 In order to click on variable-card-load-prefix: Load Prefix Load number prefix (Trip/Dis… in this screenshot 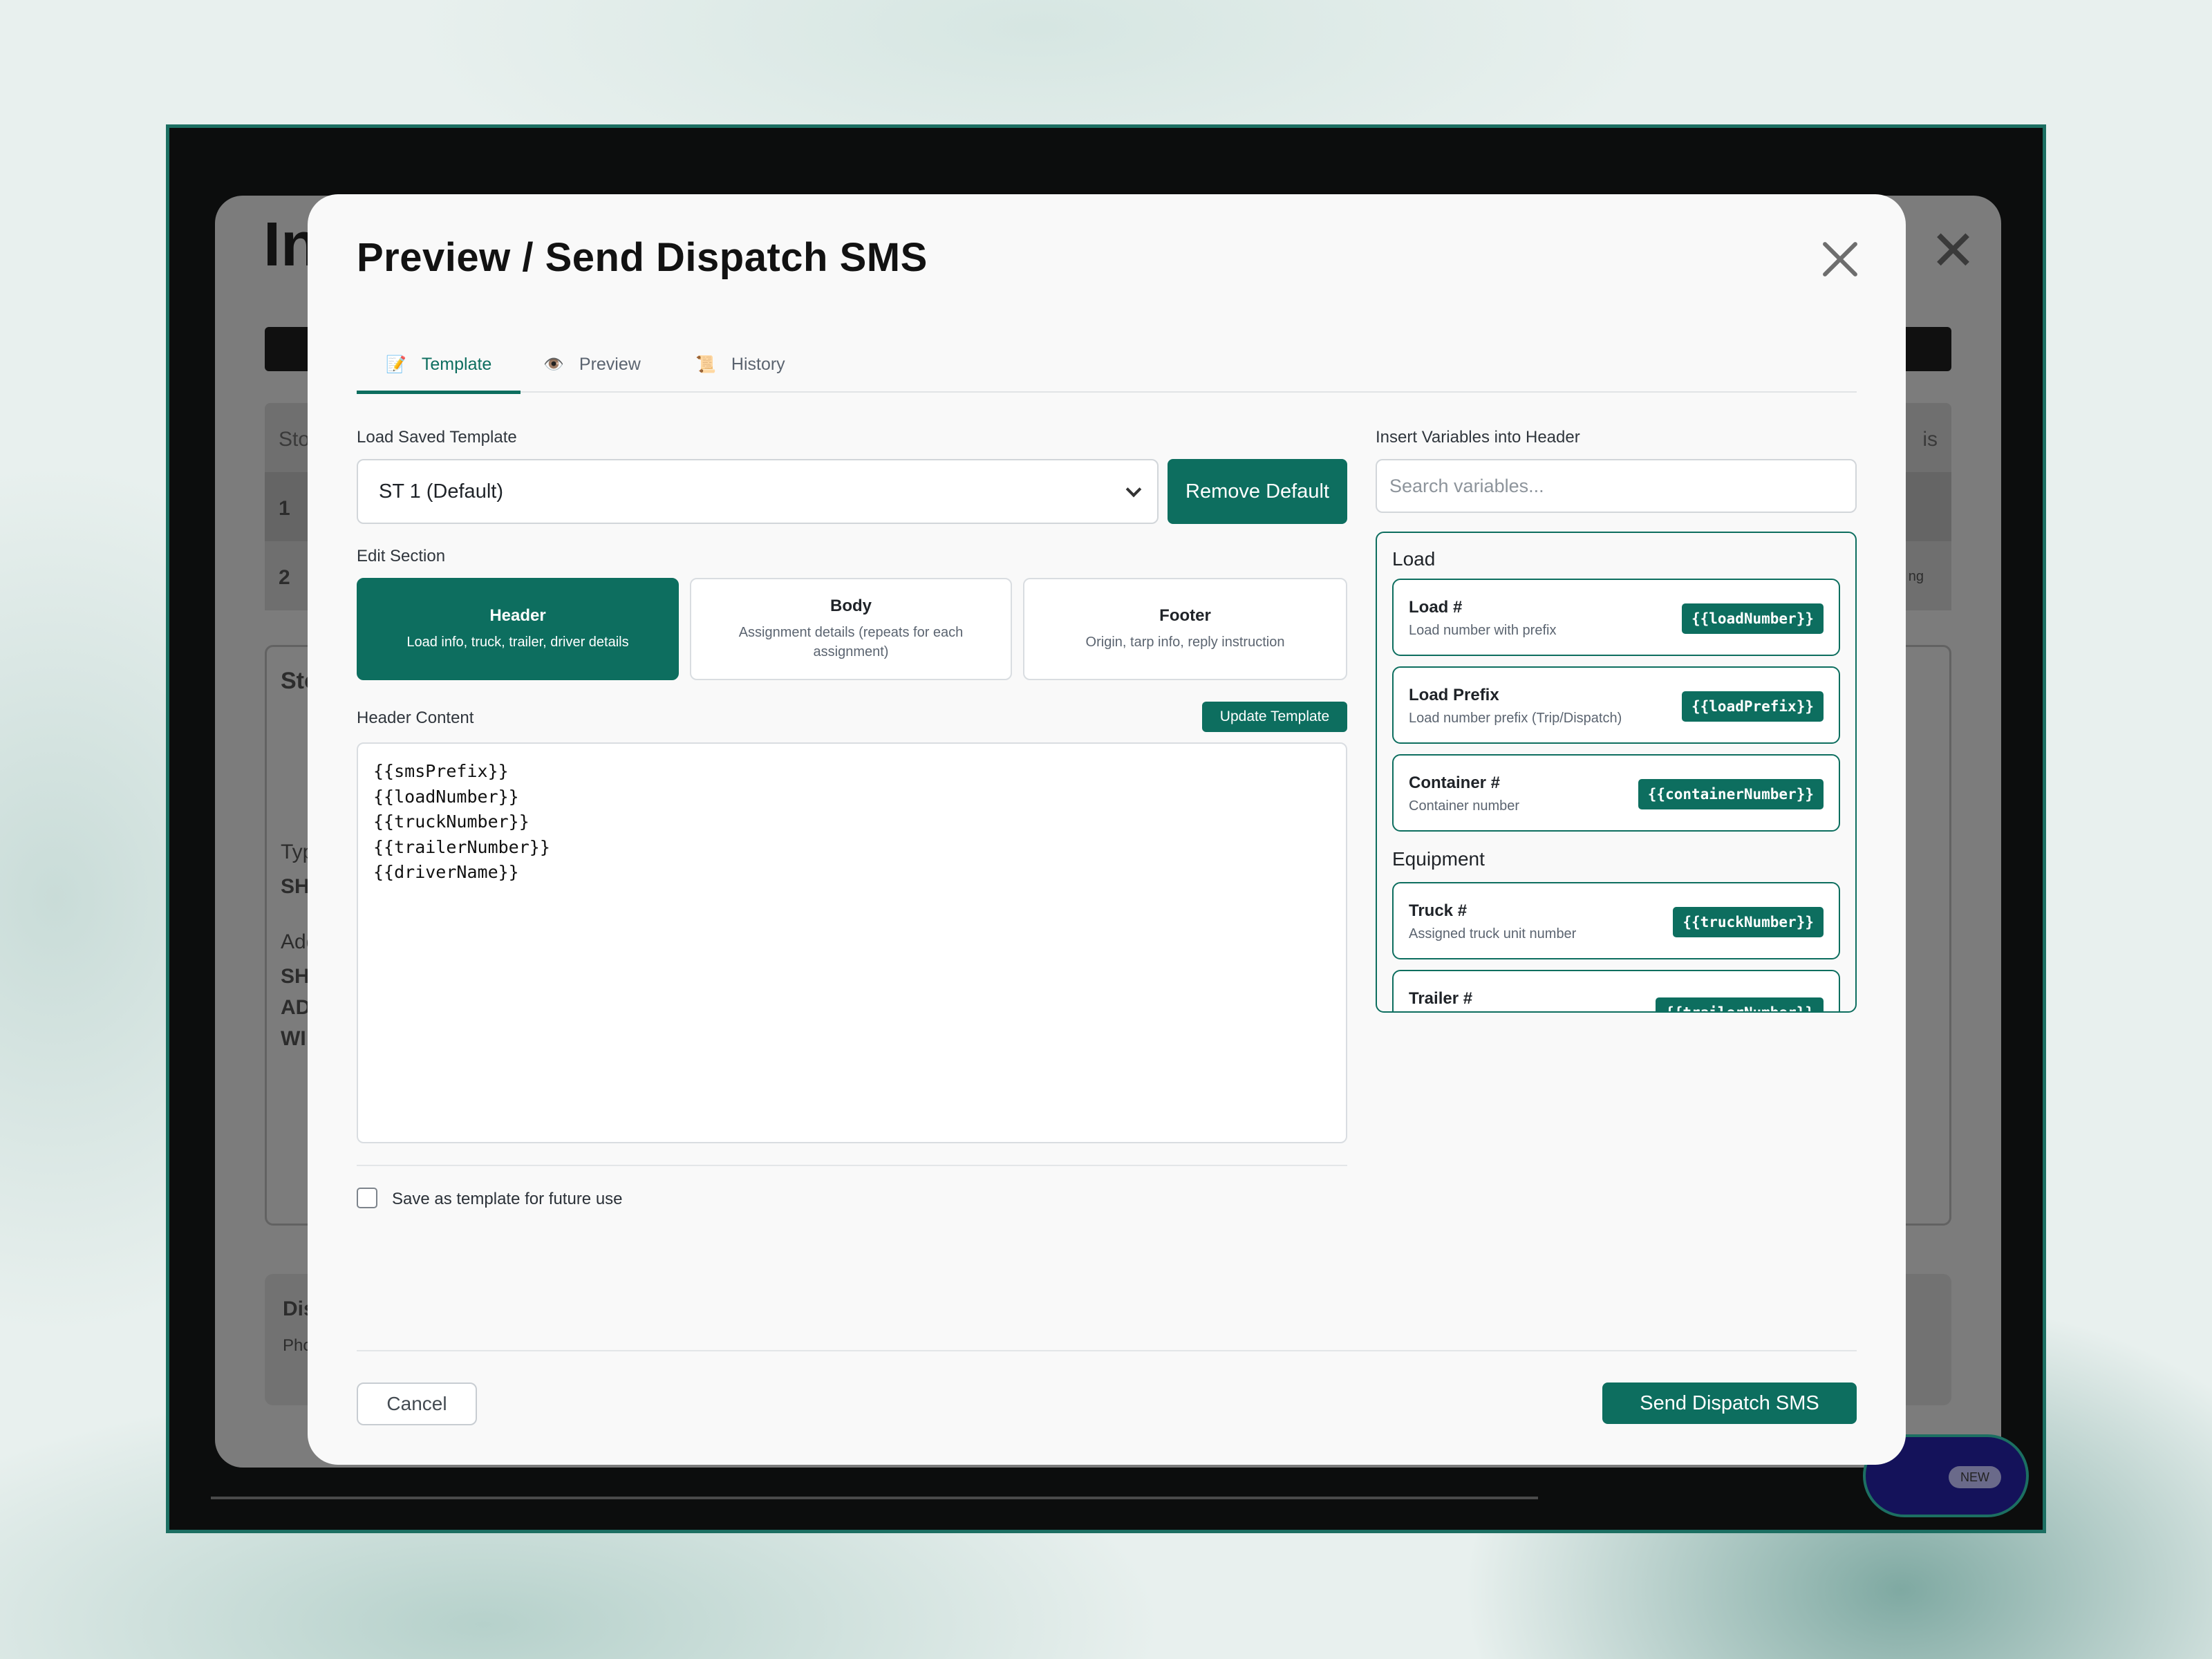, I will do `click(1616, 705)`.